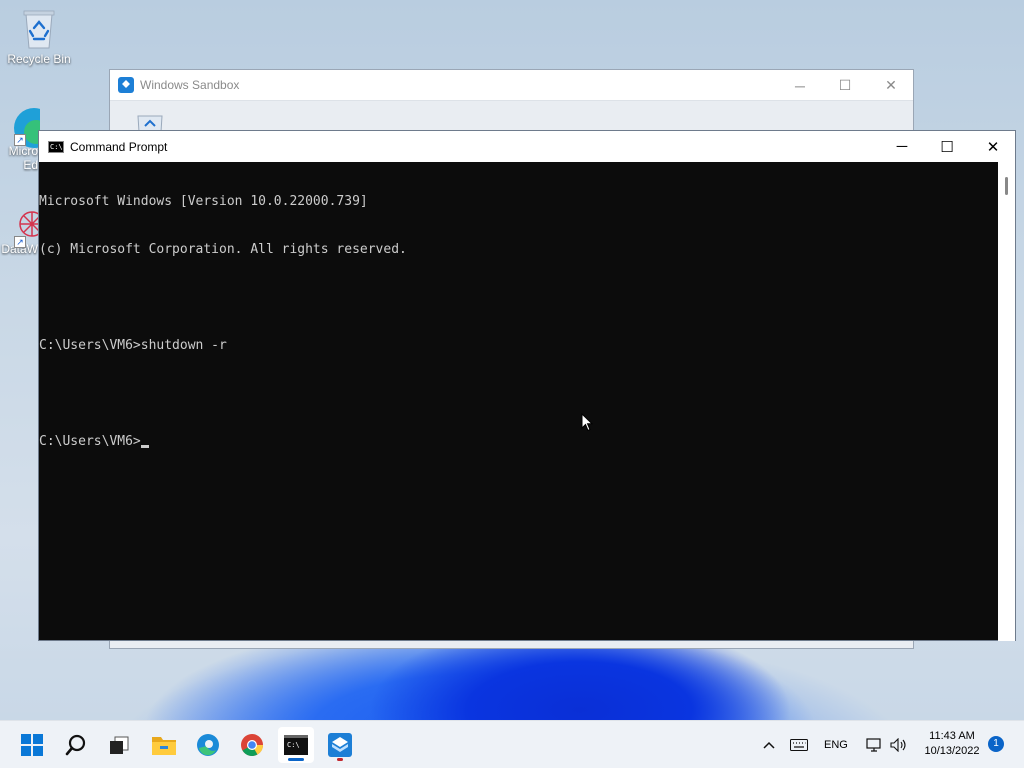 This screenshot has height=768, width=1024. Describe the element at coordinates (952, 744) in the screenshot. I see `clock: 11:43 AM 10/13/2022` at that location.